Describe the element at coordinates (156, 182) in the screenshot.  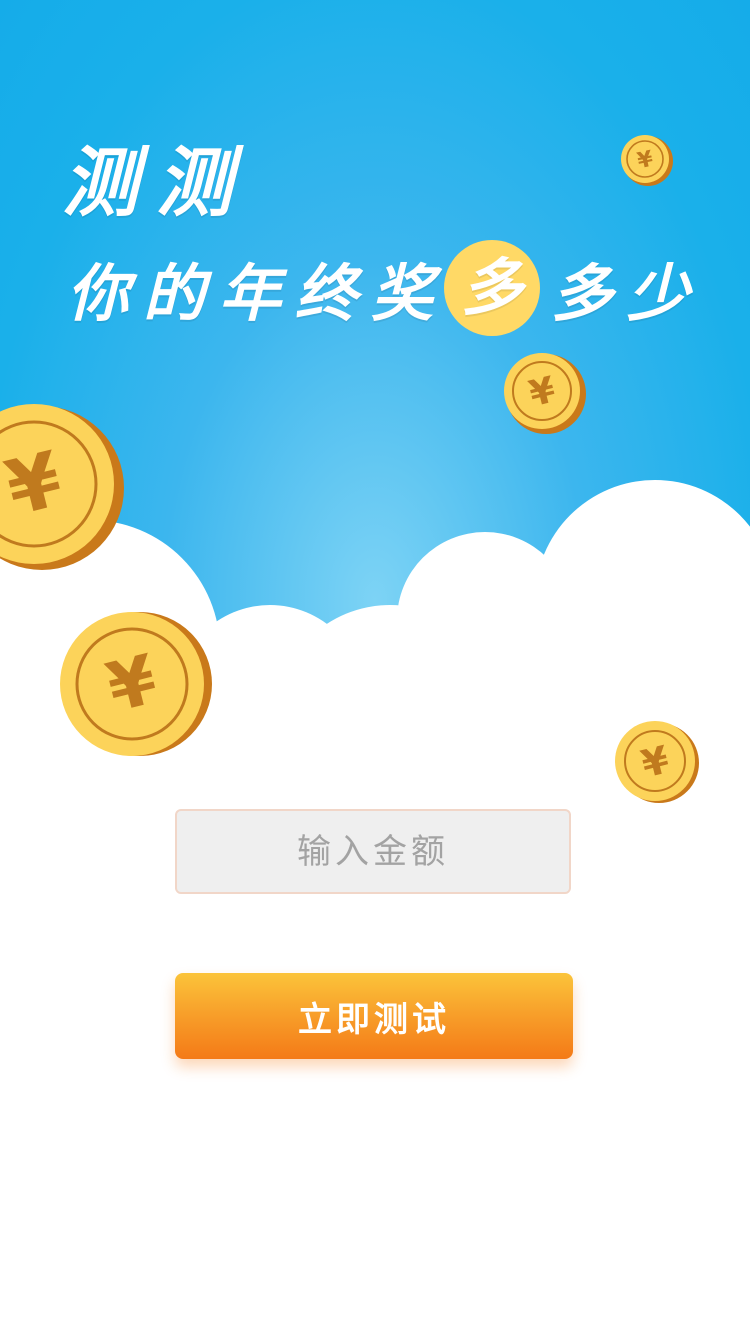
I see `headline-line-1: 测测` at that location.